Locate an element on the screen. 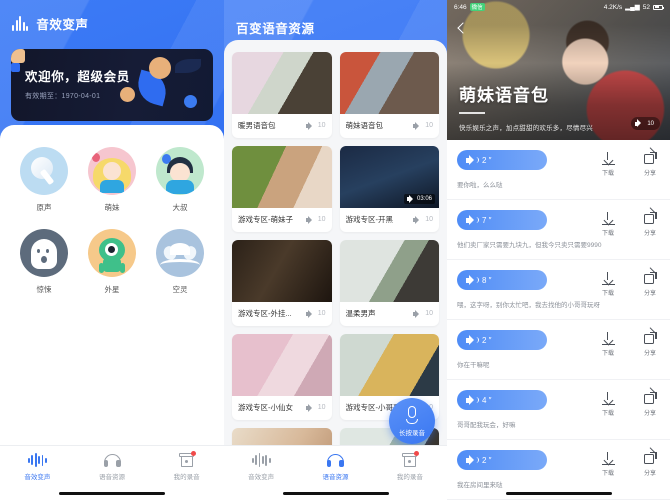 Image resolution: width=670 pixels, height=502 pixels. clip-duration: 2 ″ is located at coordinates (487, 340).